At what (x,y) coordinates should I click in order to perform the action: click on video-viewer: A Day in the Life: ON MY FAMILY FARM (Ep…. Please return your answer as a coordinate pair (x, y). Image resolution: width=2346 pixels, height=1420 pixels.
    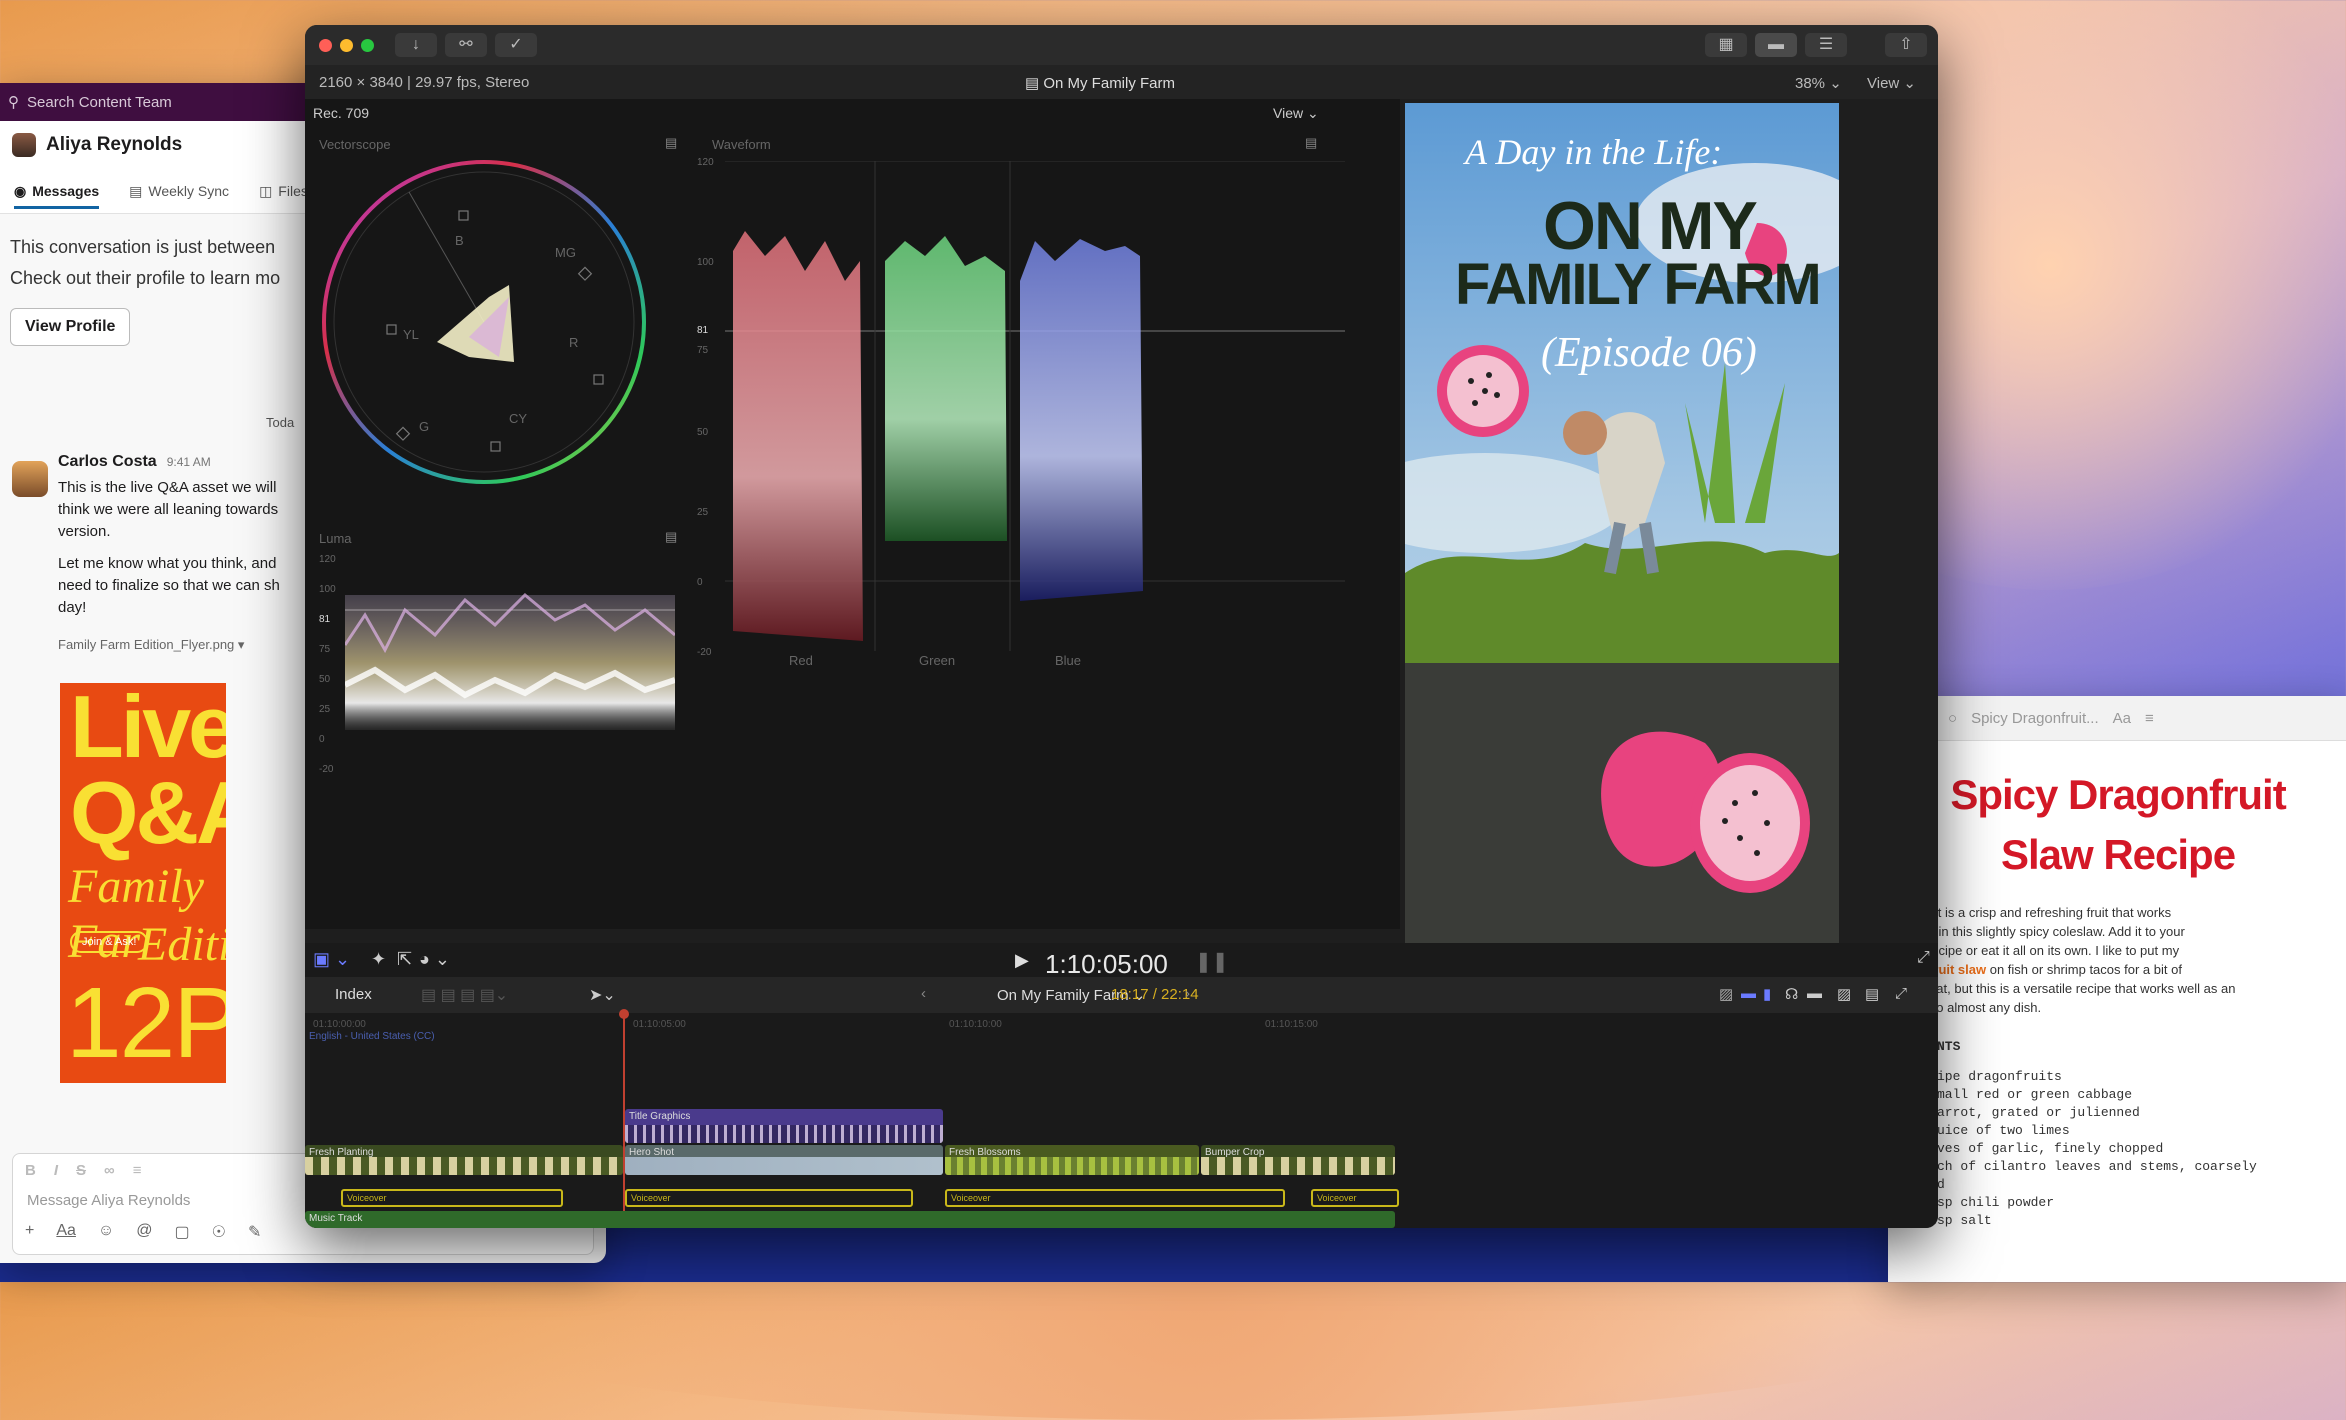
    Looking at the image, I should click on (1622, 526).